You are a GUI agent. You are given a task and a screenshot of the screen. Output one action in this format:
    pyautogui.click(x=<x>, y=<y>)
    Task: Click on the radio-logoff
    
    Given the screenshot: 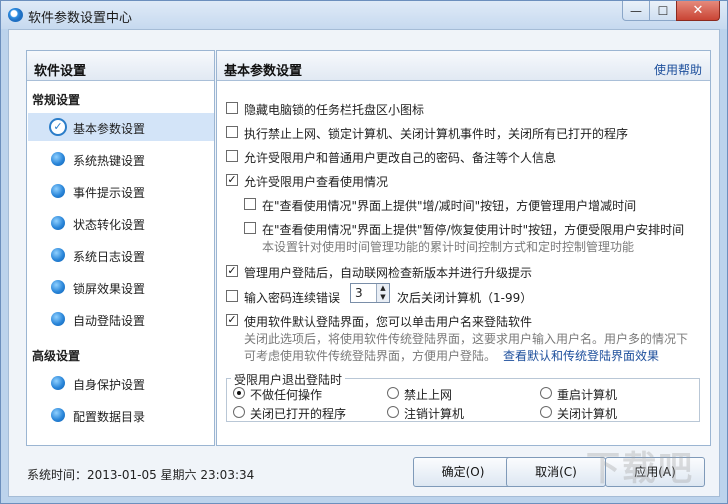 What is the action you would take?
    pyautogui.click(x=393, y=412)
    